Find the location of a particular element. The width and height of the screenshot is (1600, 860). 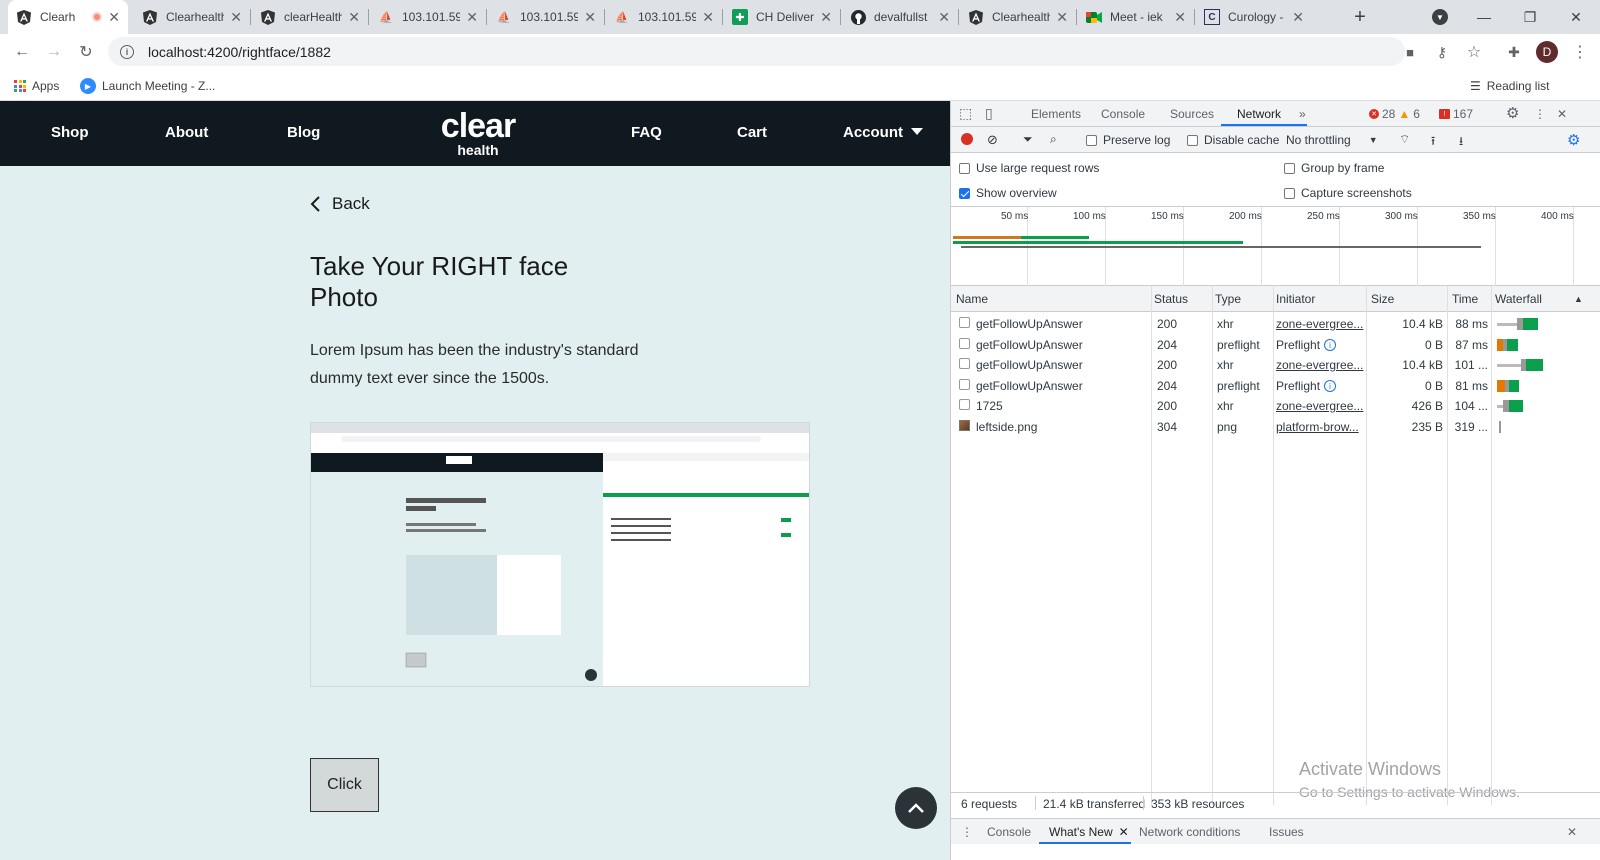

drawer-tab-console: Console is located at coordinates (1009, 832).